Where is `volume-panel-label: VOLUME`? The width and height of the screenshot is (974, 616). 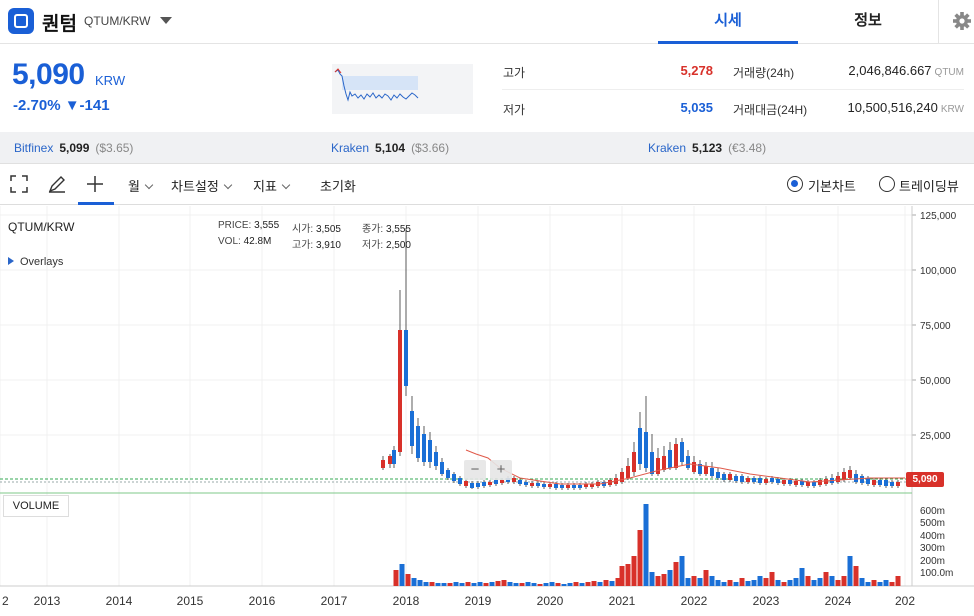 volume-panel-label: VOLUME is located at coordinates (36, 506).